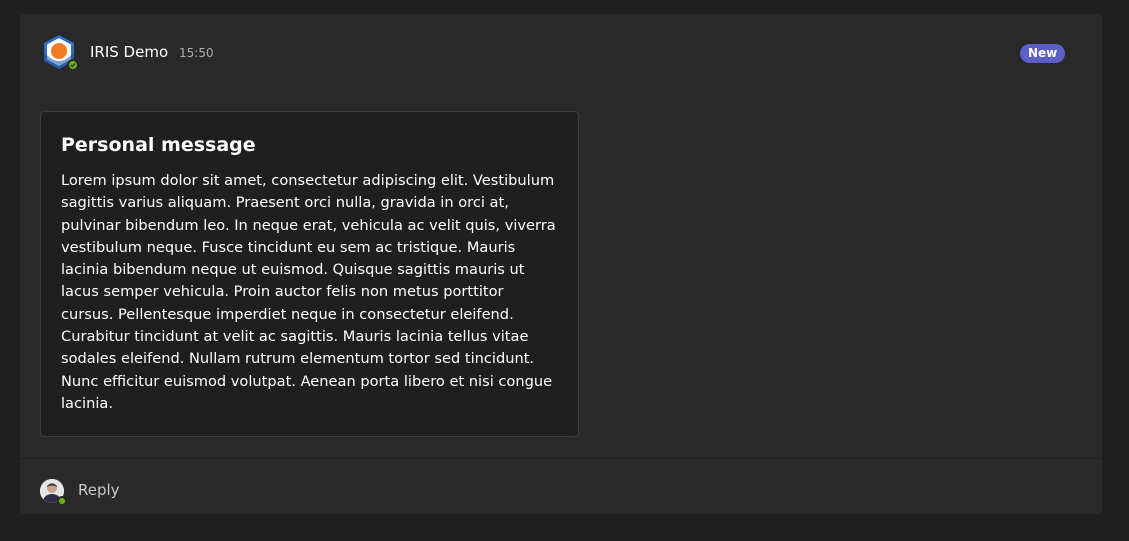 Image resolution: width=1129 pixels, height=541 pixels. I want to click on message-timestamp: 15:50, so click(196, 53).